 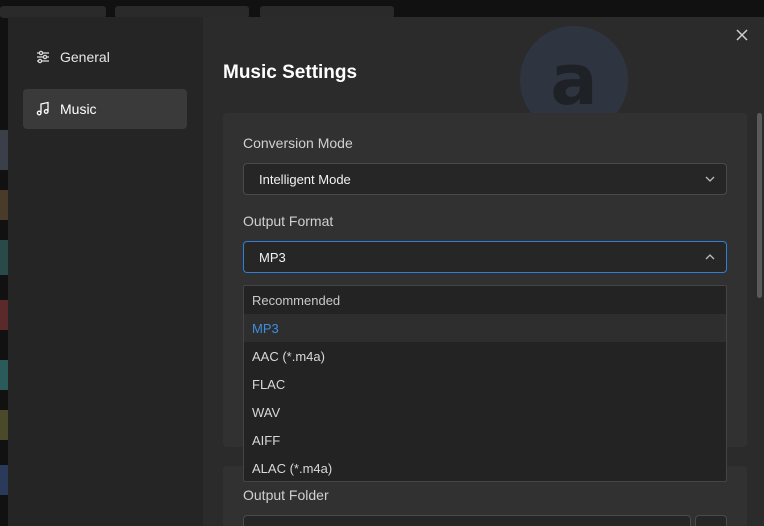 What do you see at coordinates (759, 205) in the screenshot?
I see `scrollbar-thumb` at bounding box center [759, 205].